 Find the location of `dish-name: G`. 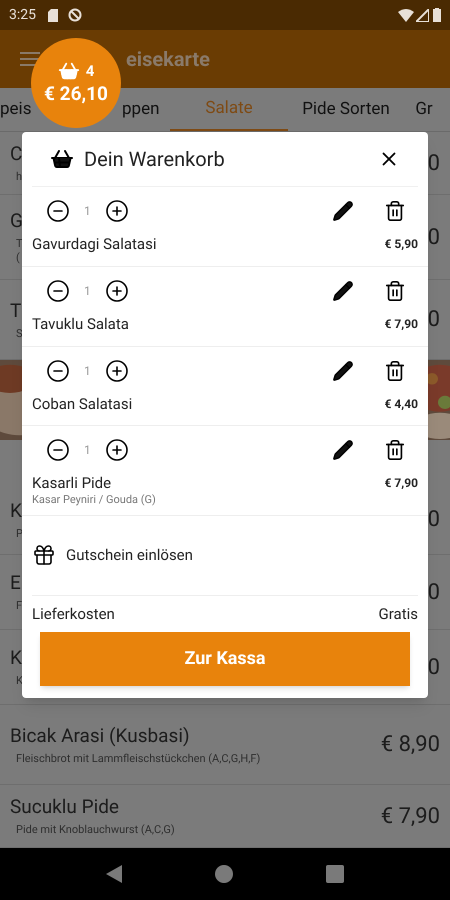

dish-name: G is located at coordinates (16, 221).